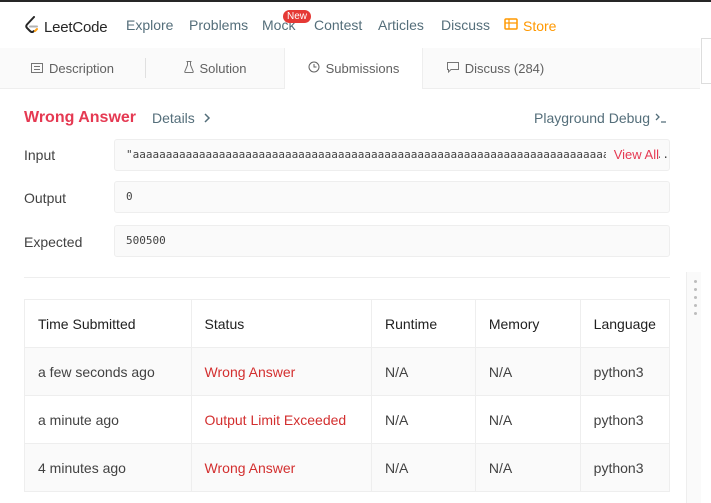  What do you see at coordinates (173, 118) in the screenshot?
I see `details-label: Details` at bounding box center [173, 118].